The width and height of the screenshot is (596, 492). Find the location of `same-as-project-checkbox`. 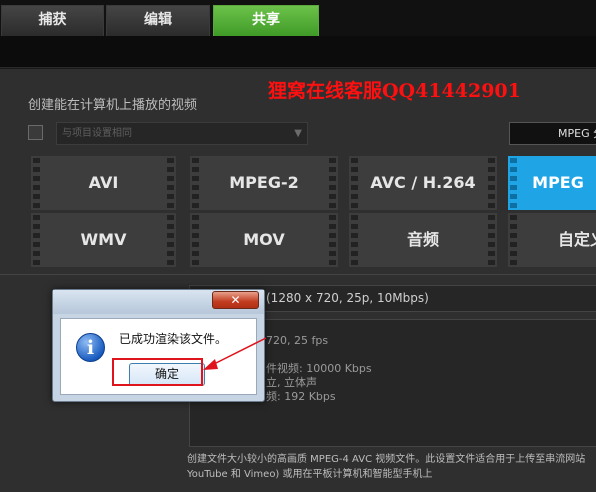

same-as-project-checkbox is located at coordinates (35, 132).